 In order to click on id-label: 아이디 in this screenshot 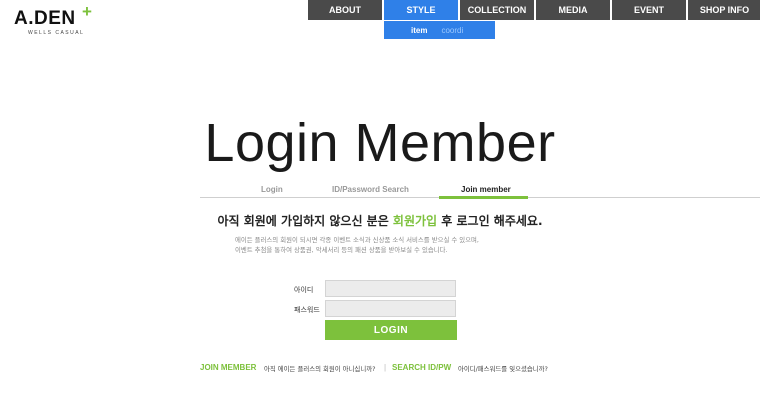, I will do `click(304, 290)`.